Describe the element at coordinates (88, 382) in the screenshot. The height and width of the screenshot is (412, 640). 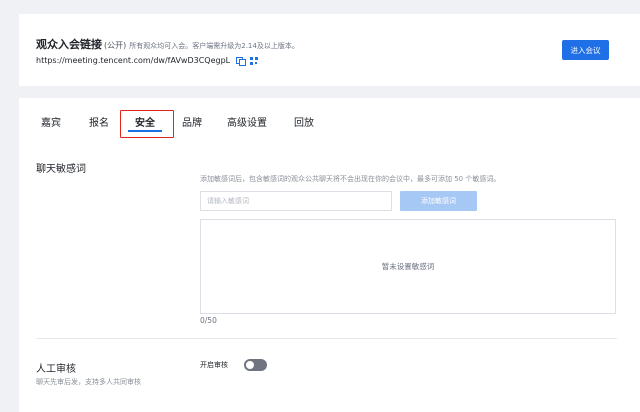
I see `manual-review-description: 聊天先审后发，支持多人共同审核` at that location.